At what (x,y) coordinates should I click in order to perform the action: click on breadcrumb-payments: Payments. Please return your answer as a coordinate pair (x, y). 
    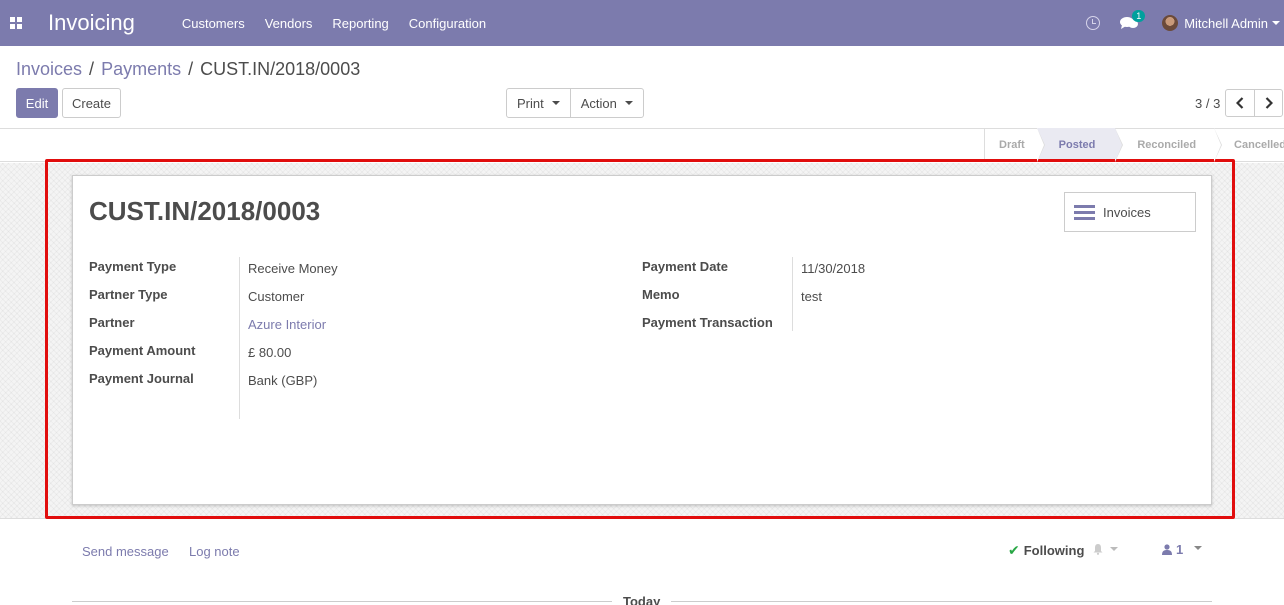
    Looking at the image, I should click on (141, 69).